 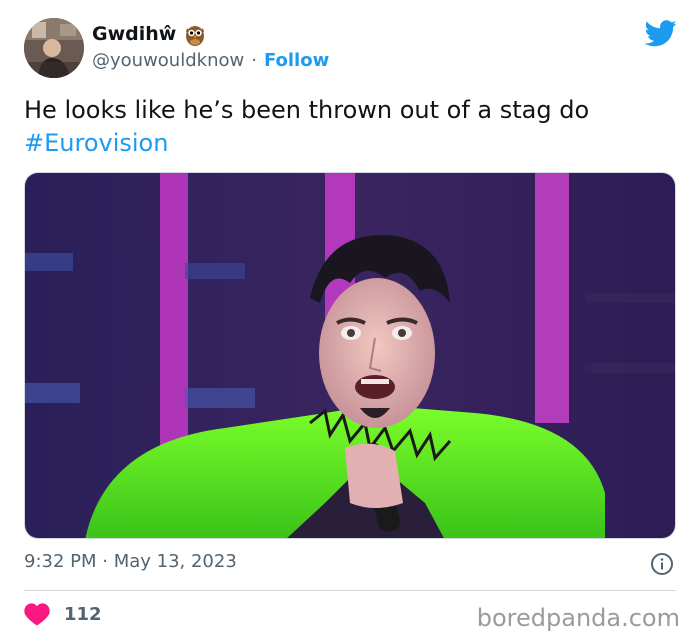 What do you see at coordinates (83, 614) in the screenshot?
I see `like-count: 112` at bounding box center [83, 614].